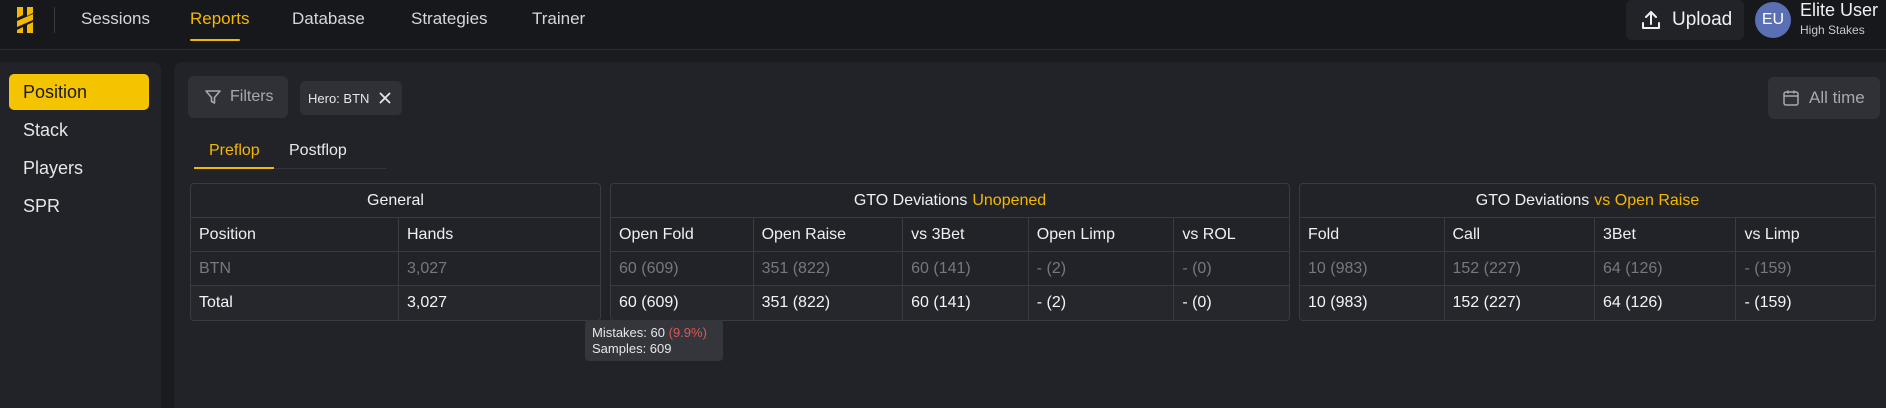 This screenshot has height=408, width=1886. Describe the element at coordinates (385, 98) in the screenshot. I see `close-icon` at that location.